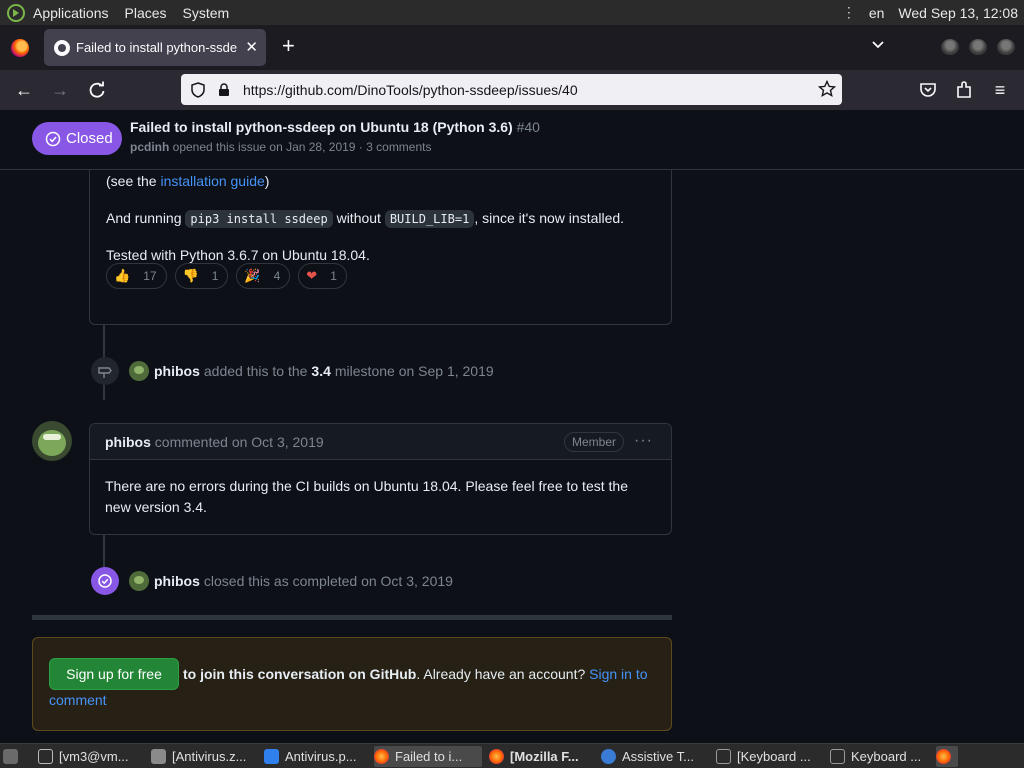  What do you see at coordinates (877, 13) in the screenshot?
I see `keyboard-language: en` at bounding box center [877, 13].